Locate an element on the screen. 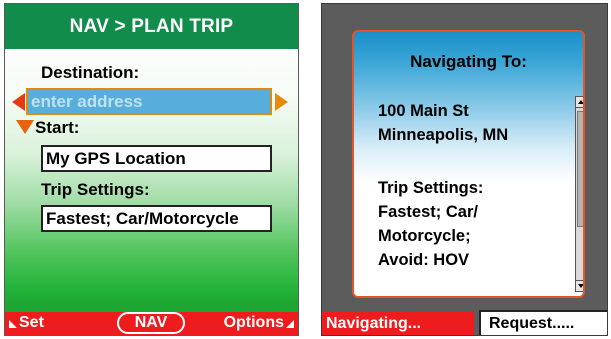 This screenshot has width=611, height=339. scroll-up-icon is located at coordinates (580, 102).